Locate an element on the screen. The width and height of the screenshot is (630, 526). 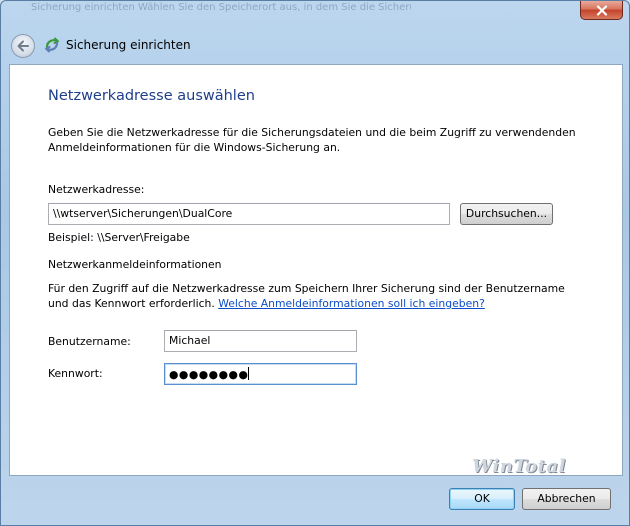
network-address-label: Netzwerkadresse: is located at coordinates (96, 189).